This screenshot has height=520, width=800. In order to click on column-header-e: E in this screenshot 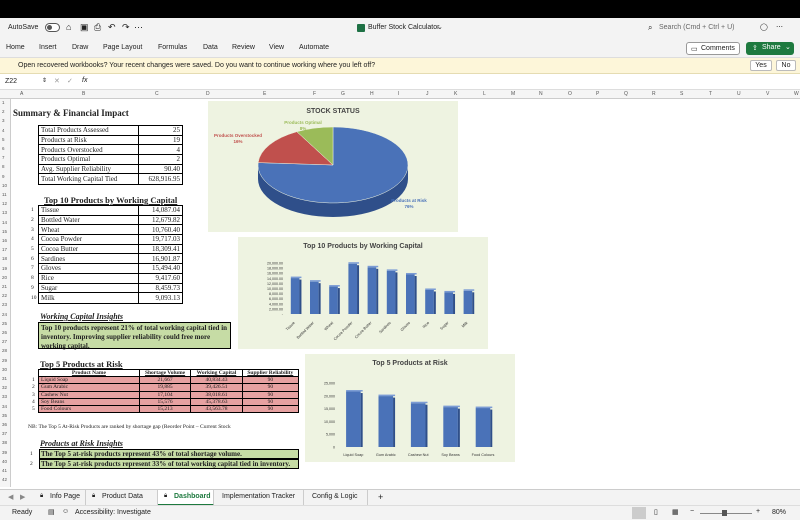, I will do `click(264, 94)`.